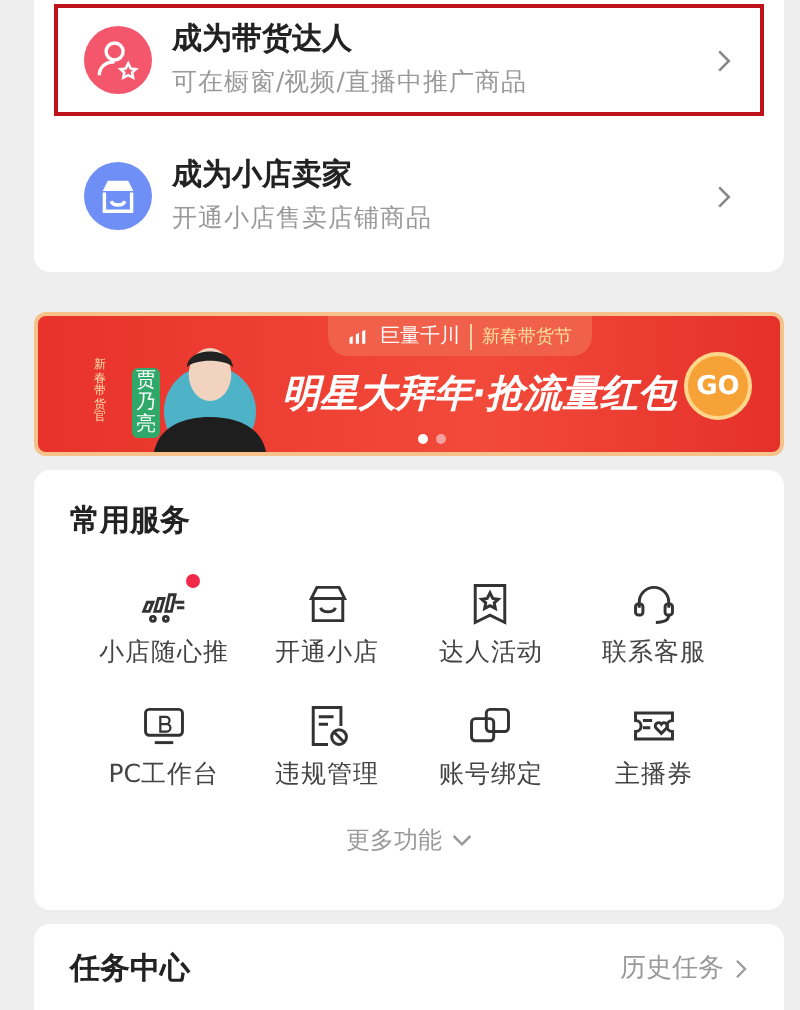 This screenshot has width=800, height=1010. Describe the element at coordinates (350, 83) in the screenshot. I see `entry-subtitle: 可在橱窗/视频/直播中推广商品` at that location.